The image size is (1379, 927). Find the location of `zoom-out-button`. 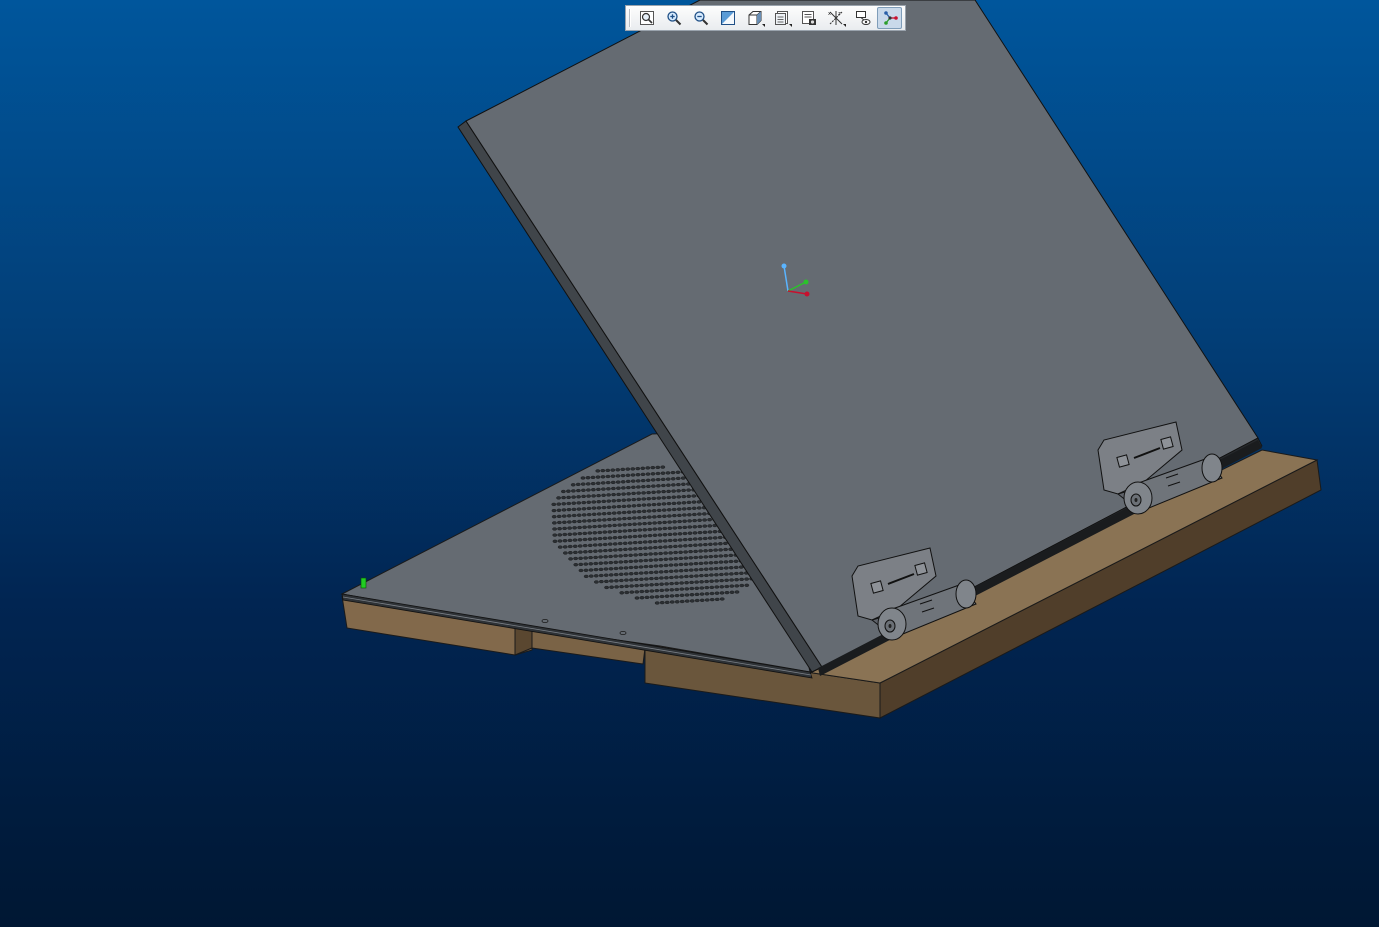

zoom-out-button is located at coordinates (700, 18).